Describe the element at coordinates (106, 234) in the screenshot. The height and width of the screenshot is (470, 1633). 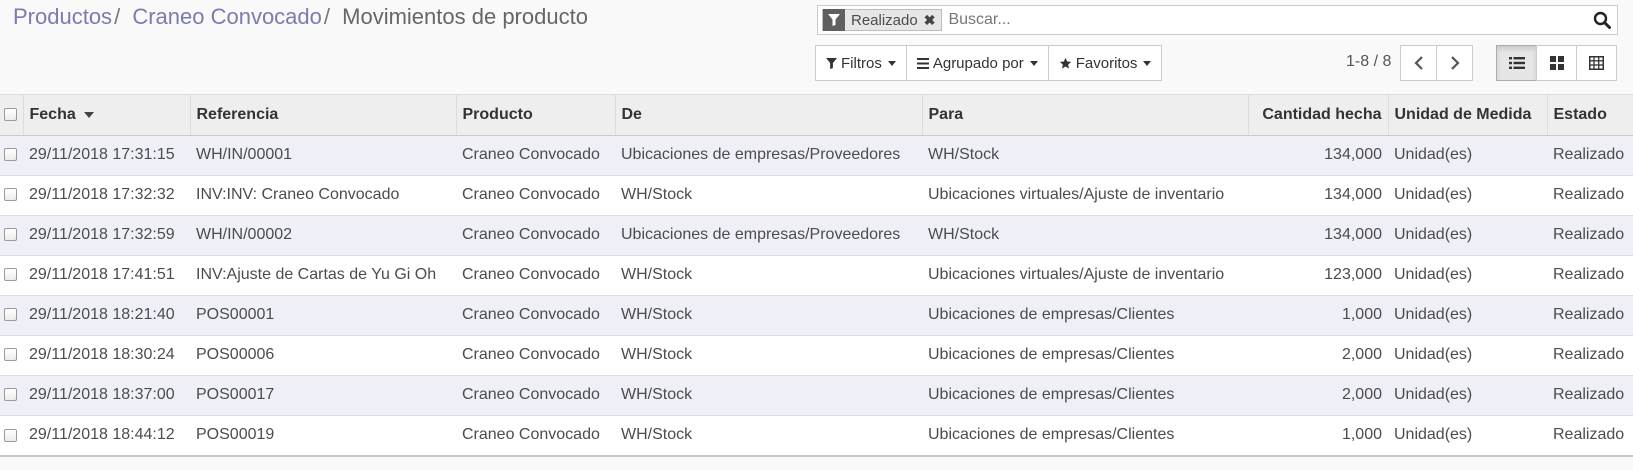
I see `cell-fecha: 29/11/2018 17:32:59` at that location.